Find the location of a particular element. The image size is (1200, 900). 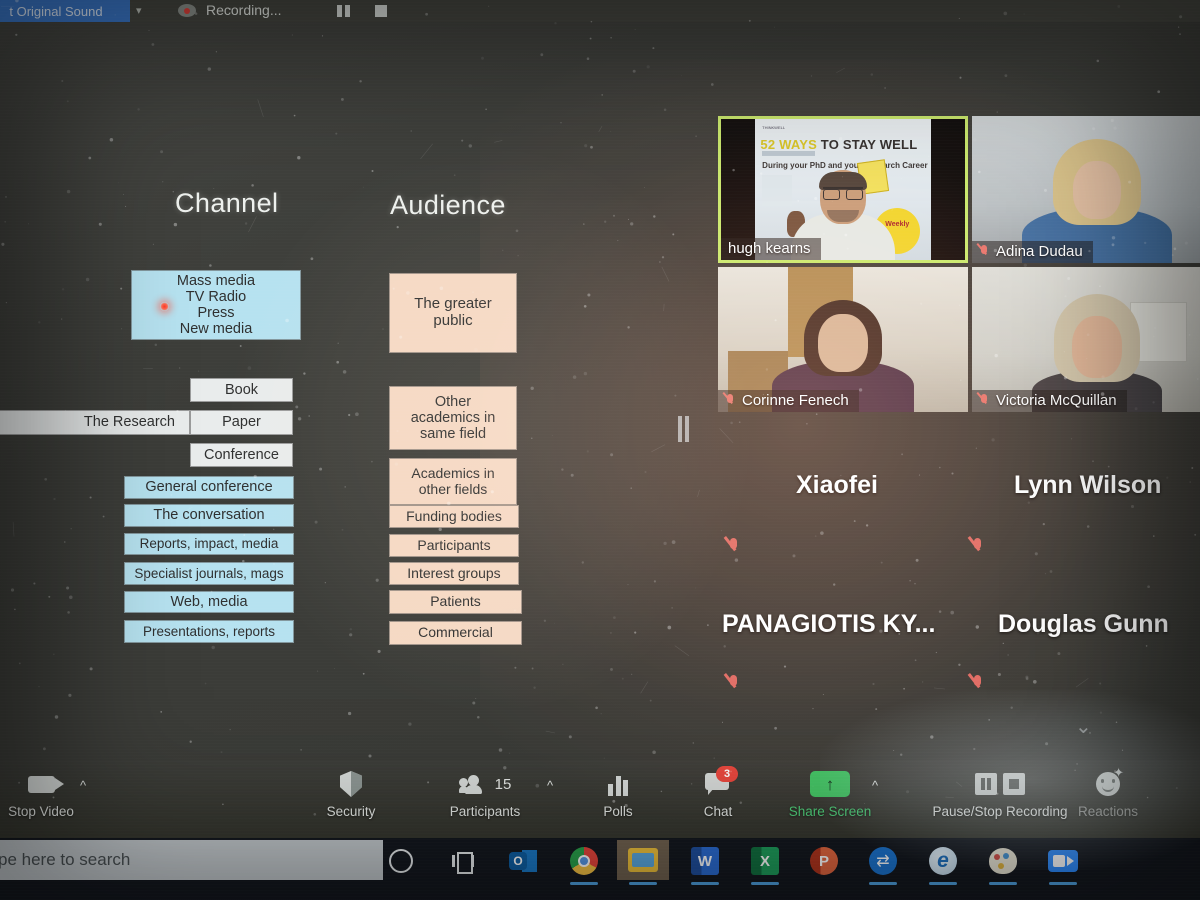

greater-public-line-2: public is located at coordinates (453, 320).